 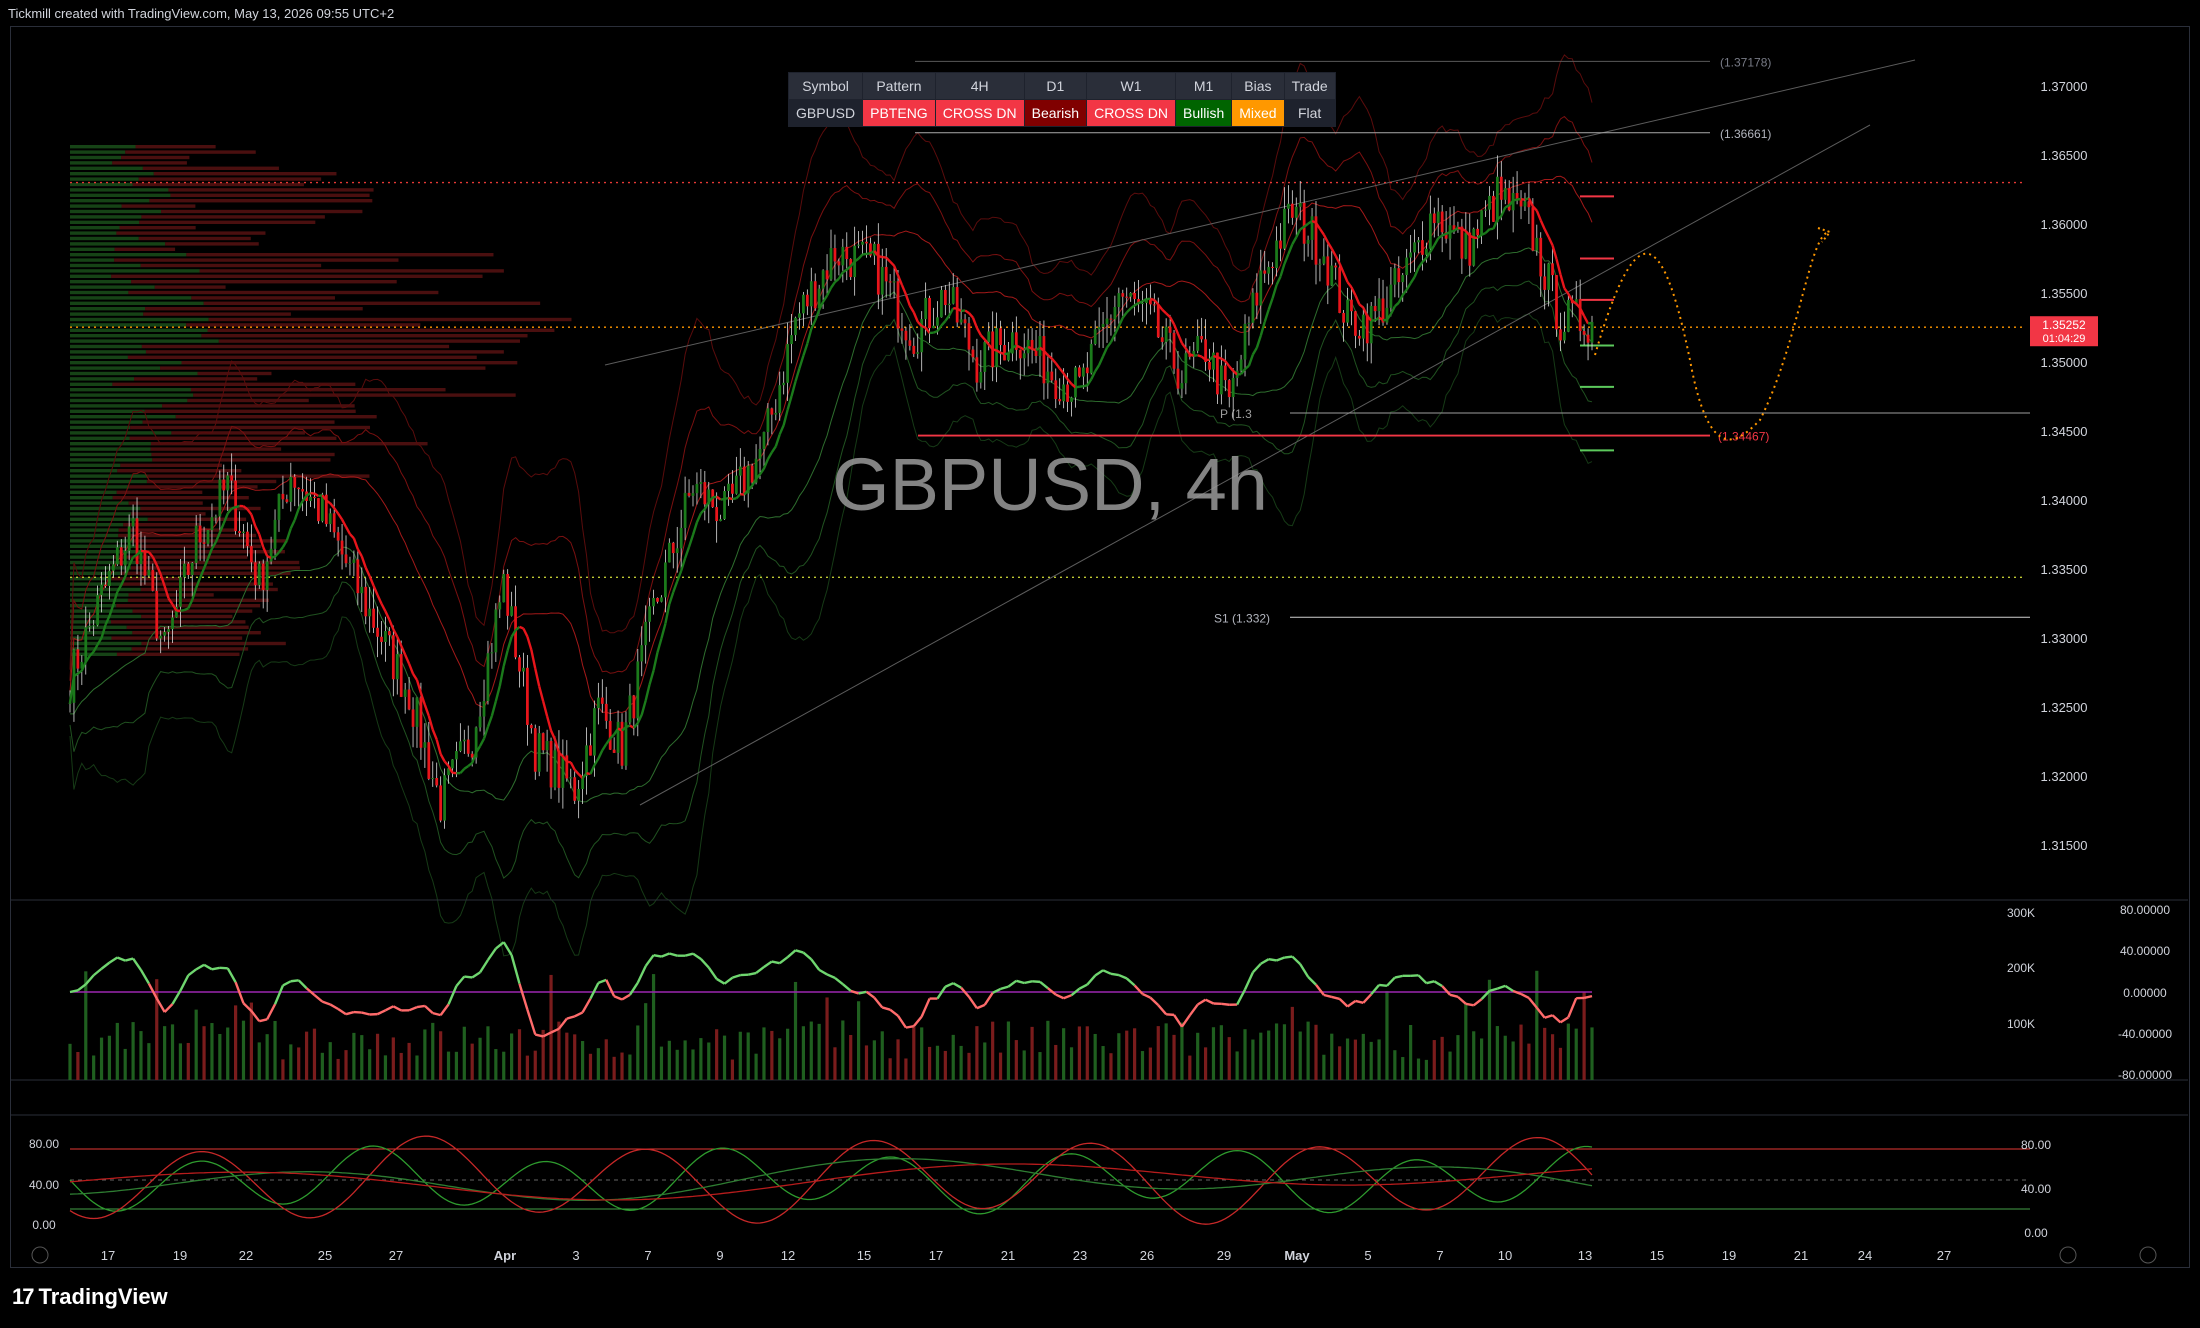 I want to click on tradingview-logo: 17 TradingView, so click(x=90, y=1297).